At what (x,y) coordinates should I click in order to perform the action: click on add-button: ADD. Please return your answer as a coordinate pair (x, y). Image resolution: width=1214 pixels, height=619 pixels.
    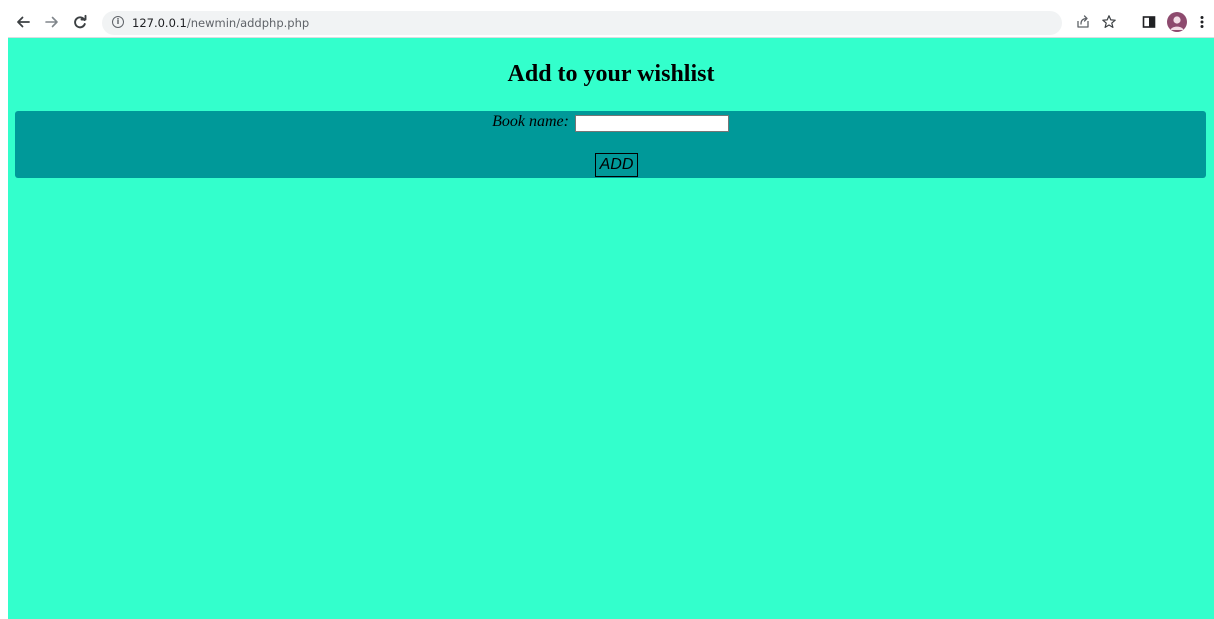
    Looking at the image, I should click on (616, 165).